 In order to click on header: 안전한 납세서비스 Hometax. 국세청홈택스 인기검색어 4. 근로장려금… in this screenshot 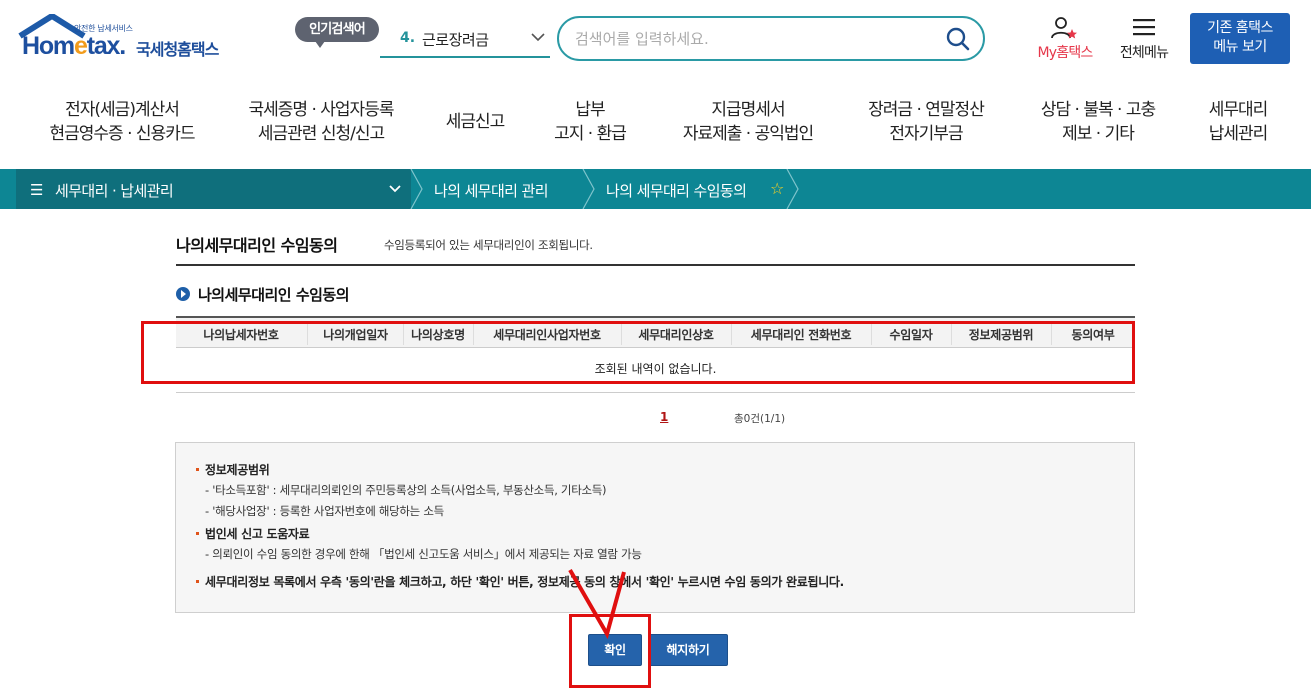, I will do `click(655, 39)`.